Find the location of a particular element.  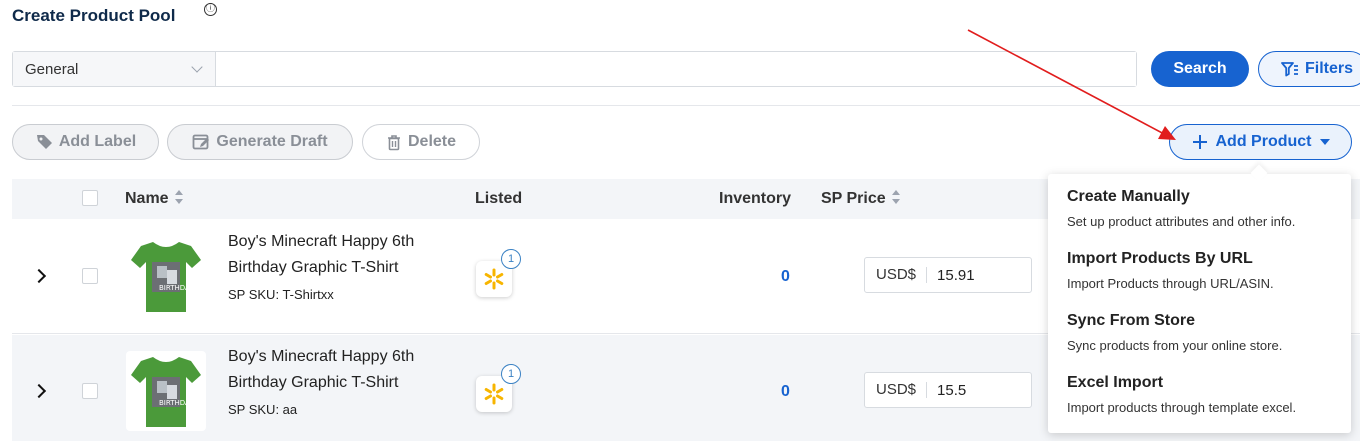

menu-item-title: Sync From Store is located at coordinates (1131, 320).